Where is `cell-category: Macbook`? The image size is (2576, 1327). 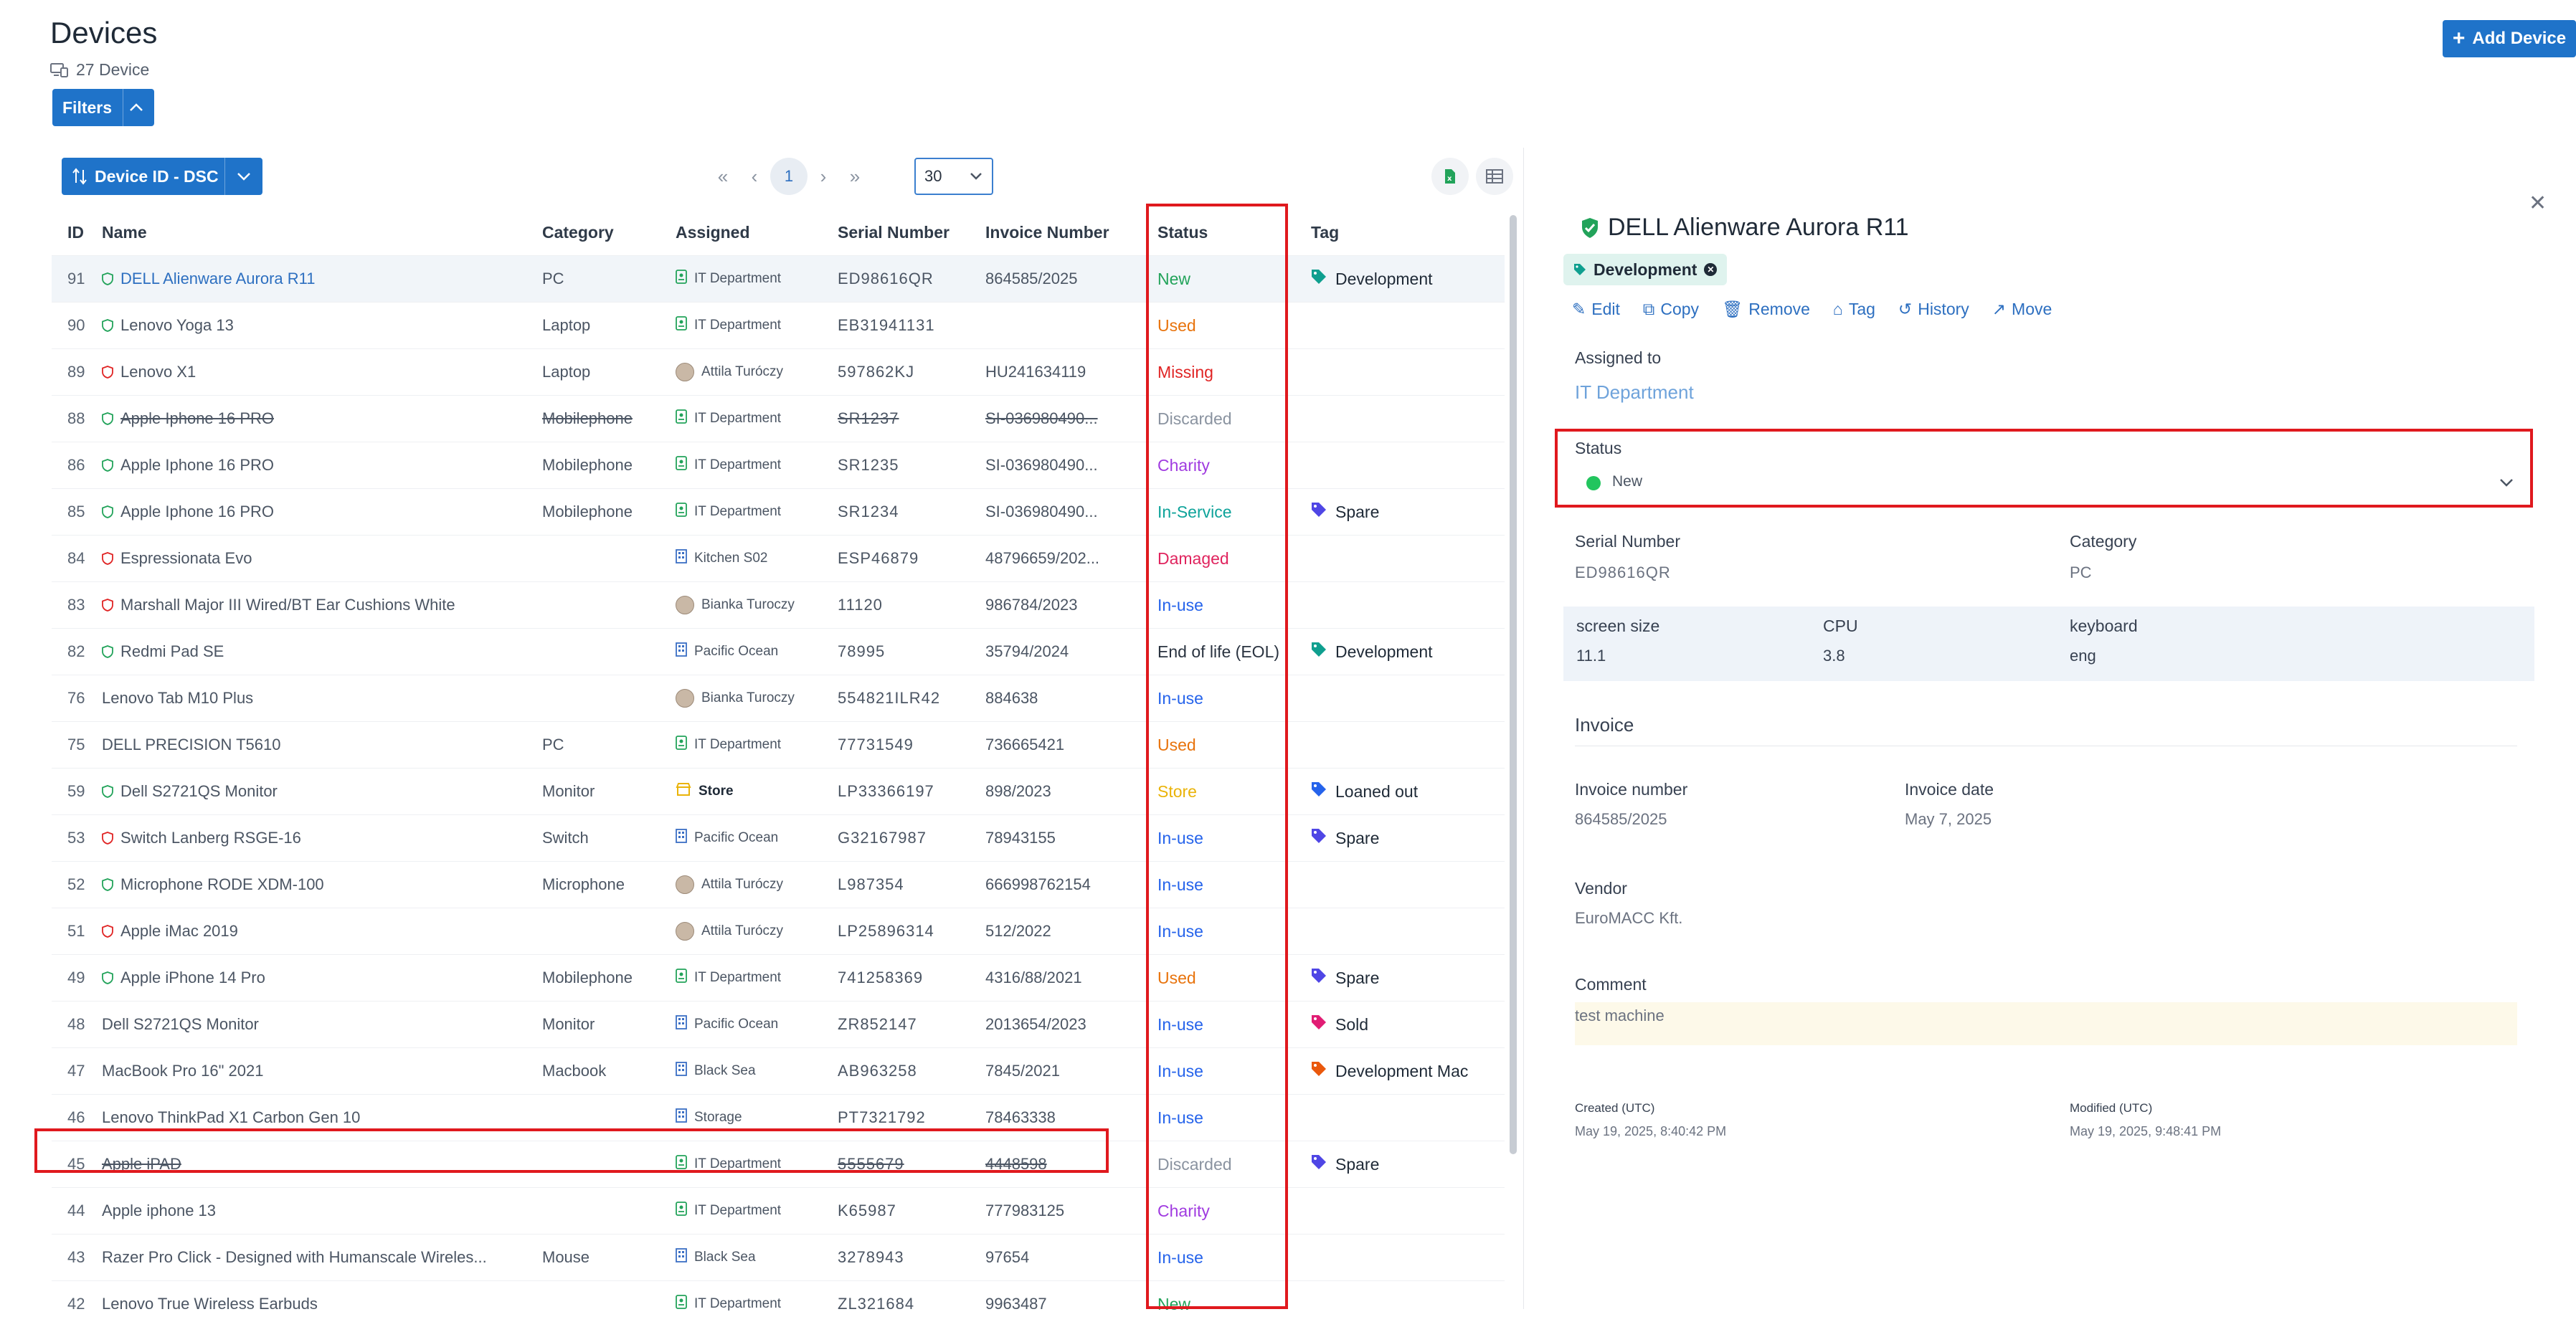
cell-category: Macbook is located at coordinates (609, 1071).